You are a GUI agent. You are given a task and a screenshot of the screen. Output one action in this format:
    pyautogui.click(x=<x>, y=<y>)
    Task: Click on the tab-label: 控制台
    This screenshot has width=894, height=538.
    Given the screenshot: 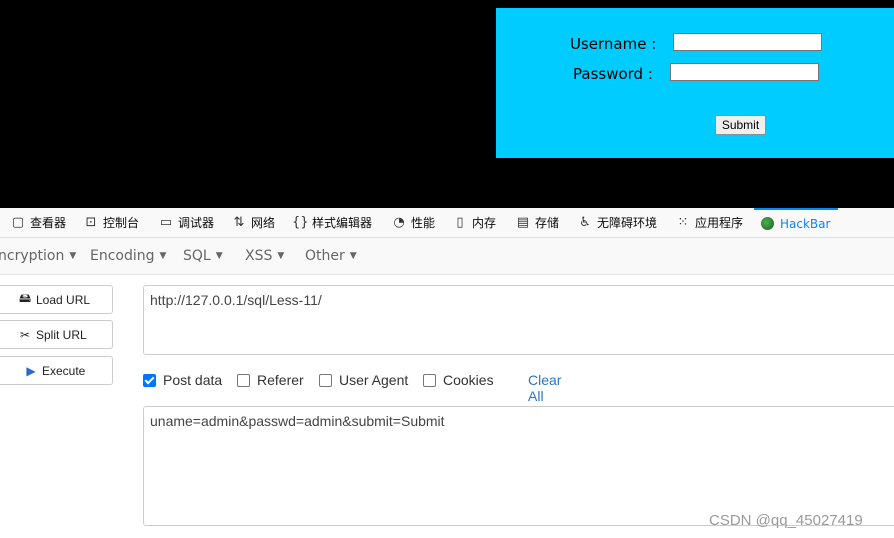 What is the action you would take?
    pyautogui.click(x=121, y=223)
    